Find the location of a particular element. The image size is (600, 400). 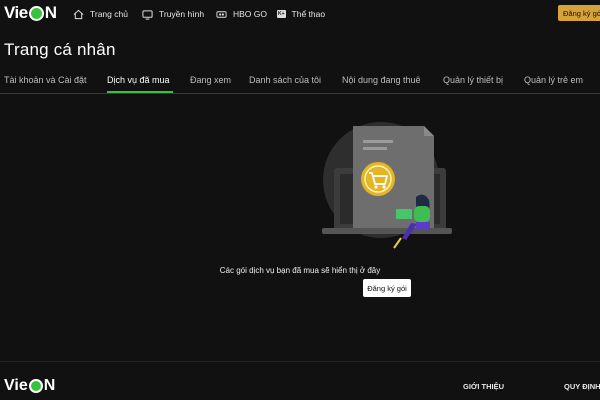

nav-tv: Truyền hình is located at coordinates (173, 14).